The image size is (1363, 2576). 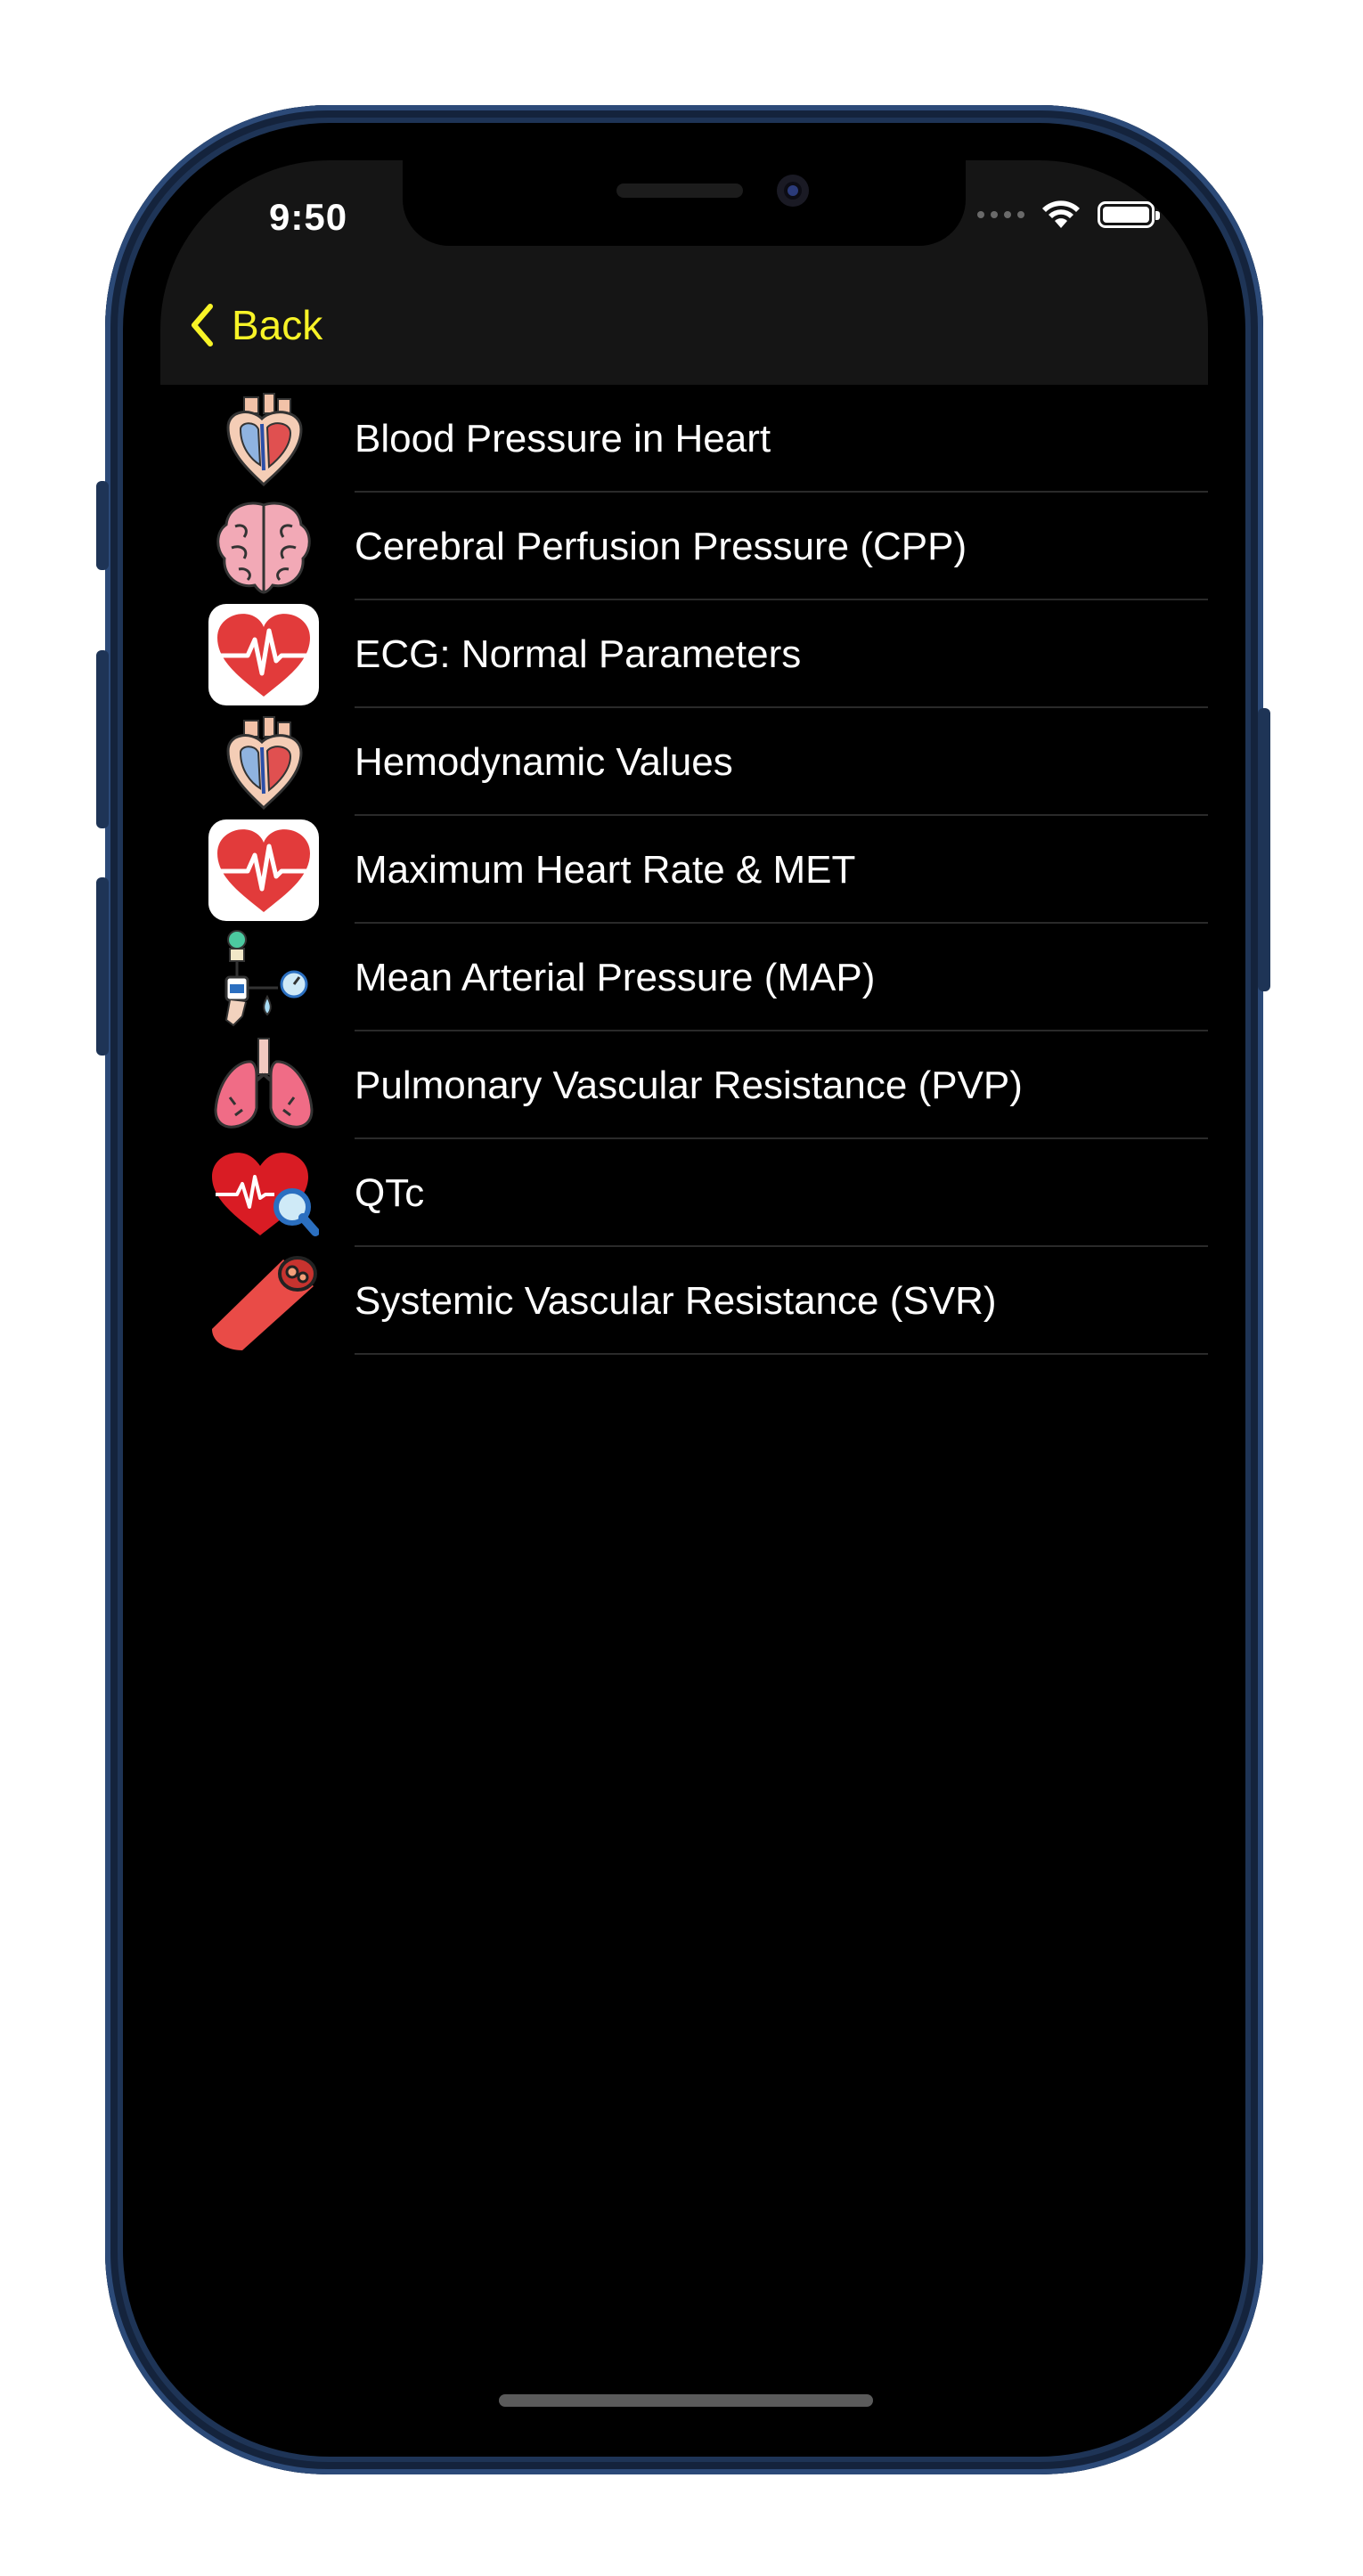 I want to click on list-item-label: Hemodynamic Values, so click(x=544, y=762).